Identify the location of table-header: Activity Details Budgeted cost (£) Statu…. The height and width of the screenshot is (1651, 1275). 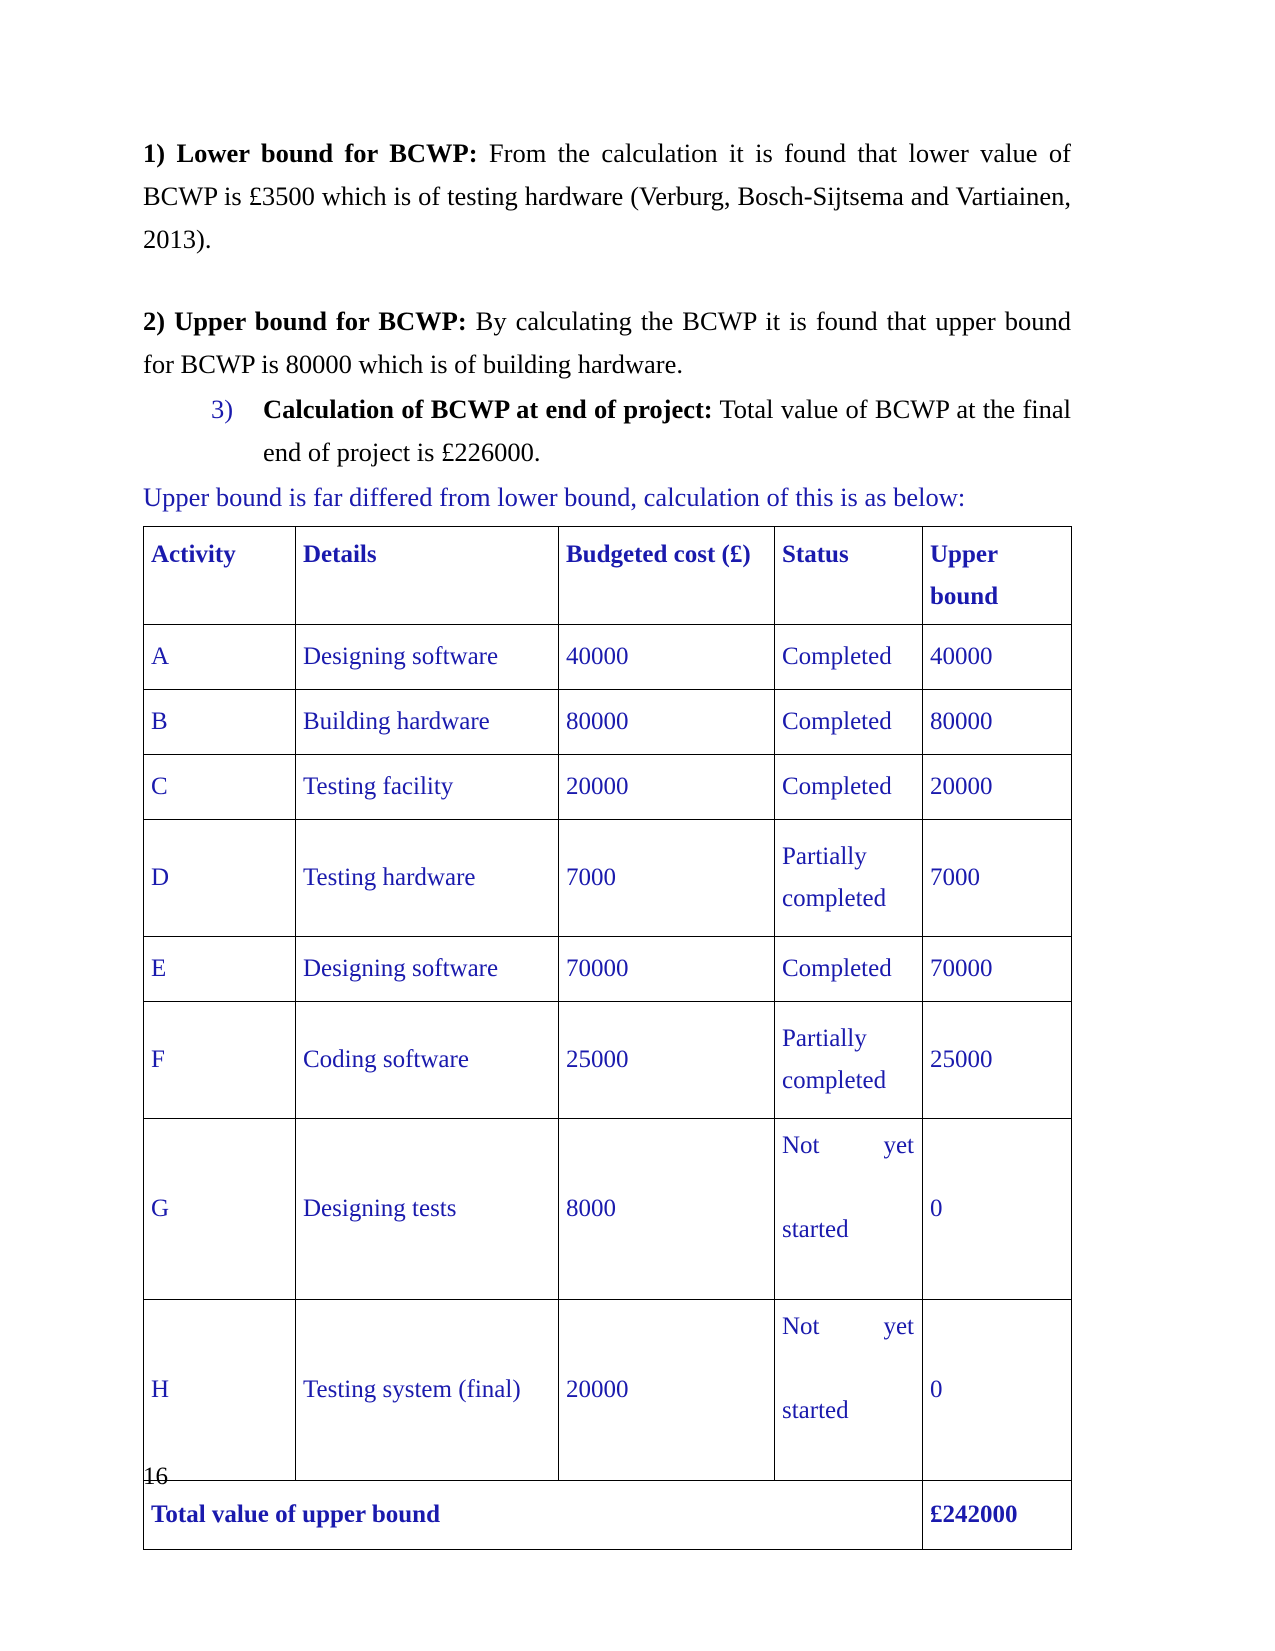
(607, 575).